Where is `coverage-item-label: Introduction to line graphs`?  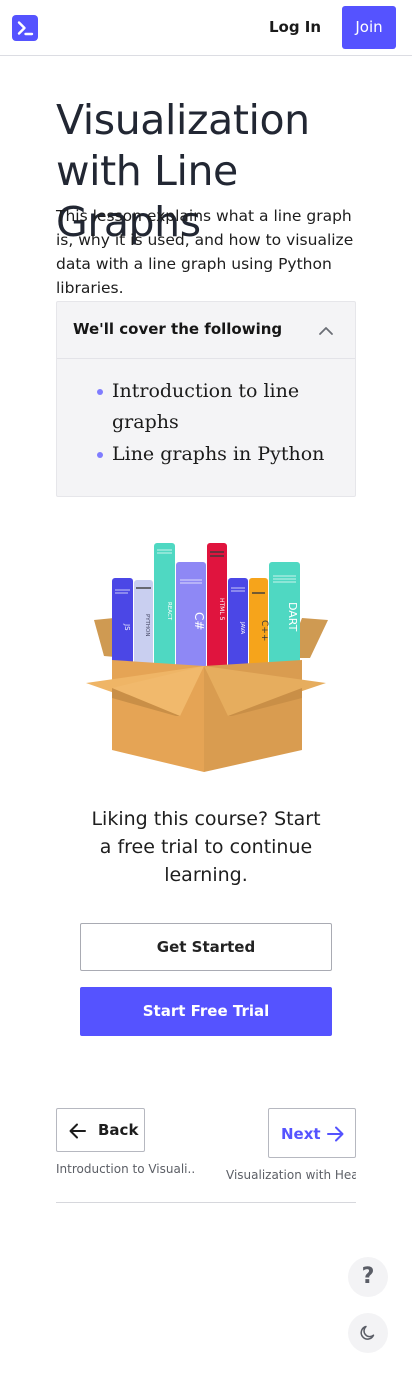 coverage-item-label: Introduction to line graphs is located at coordinates (206, 406).